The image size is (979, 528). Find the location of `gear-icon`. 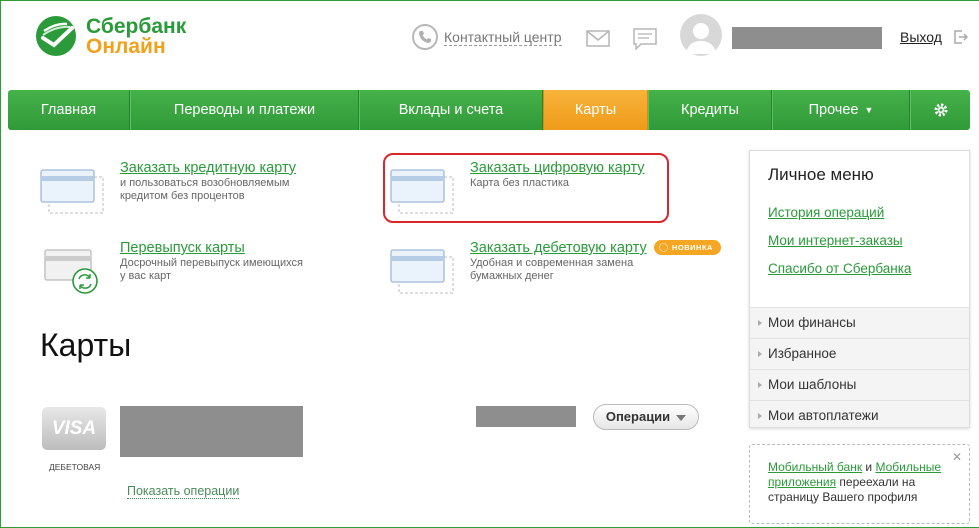

gear-icon is located at coordinates (940, 110).